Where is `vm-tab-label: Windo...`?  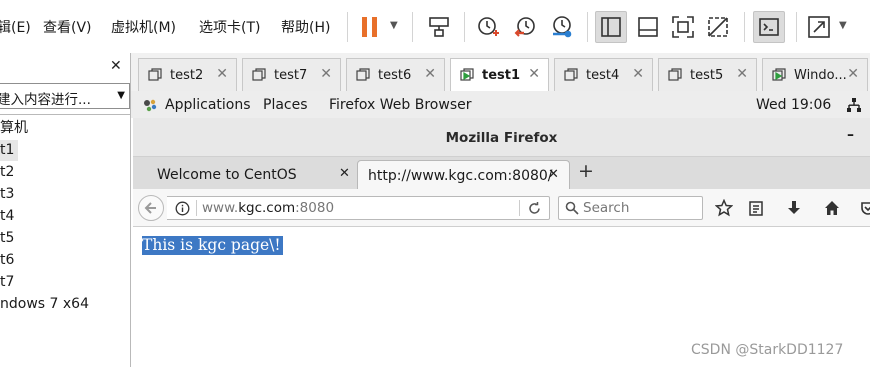
vm-tab-label: Windo... is located at coordinates (820, 75).